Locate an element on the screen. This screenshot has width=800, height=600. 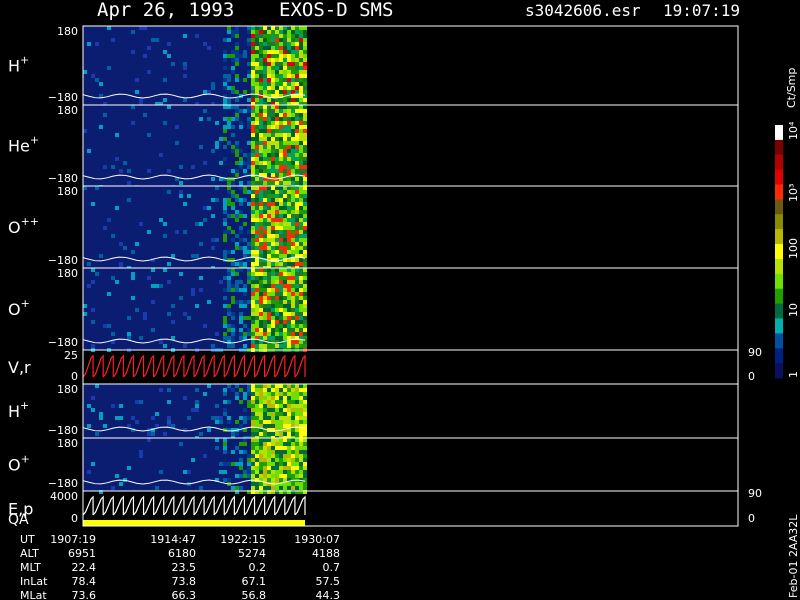
colorbar: 10⁴10³100101 is located at coordinates (787, 250).